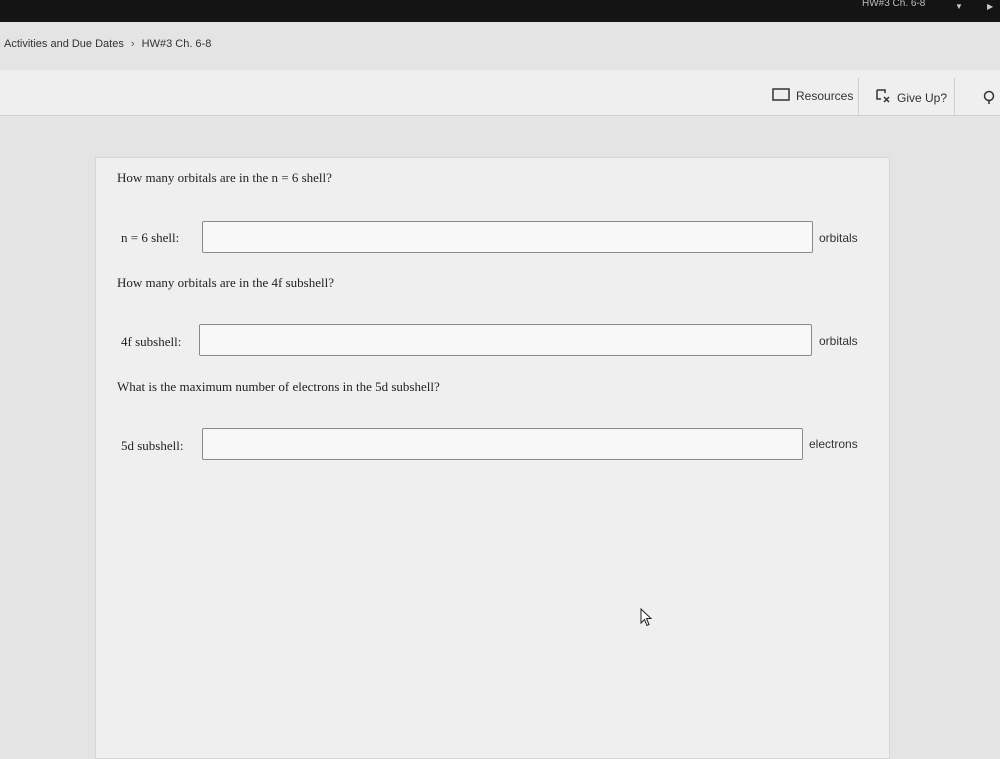 Image resolution: width=1000 pixels, height=759 pixels. I want to click on breadcrumb-current: HW#3 Ch. 6-8, so click(176, 44).